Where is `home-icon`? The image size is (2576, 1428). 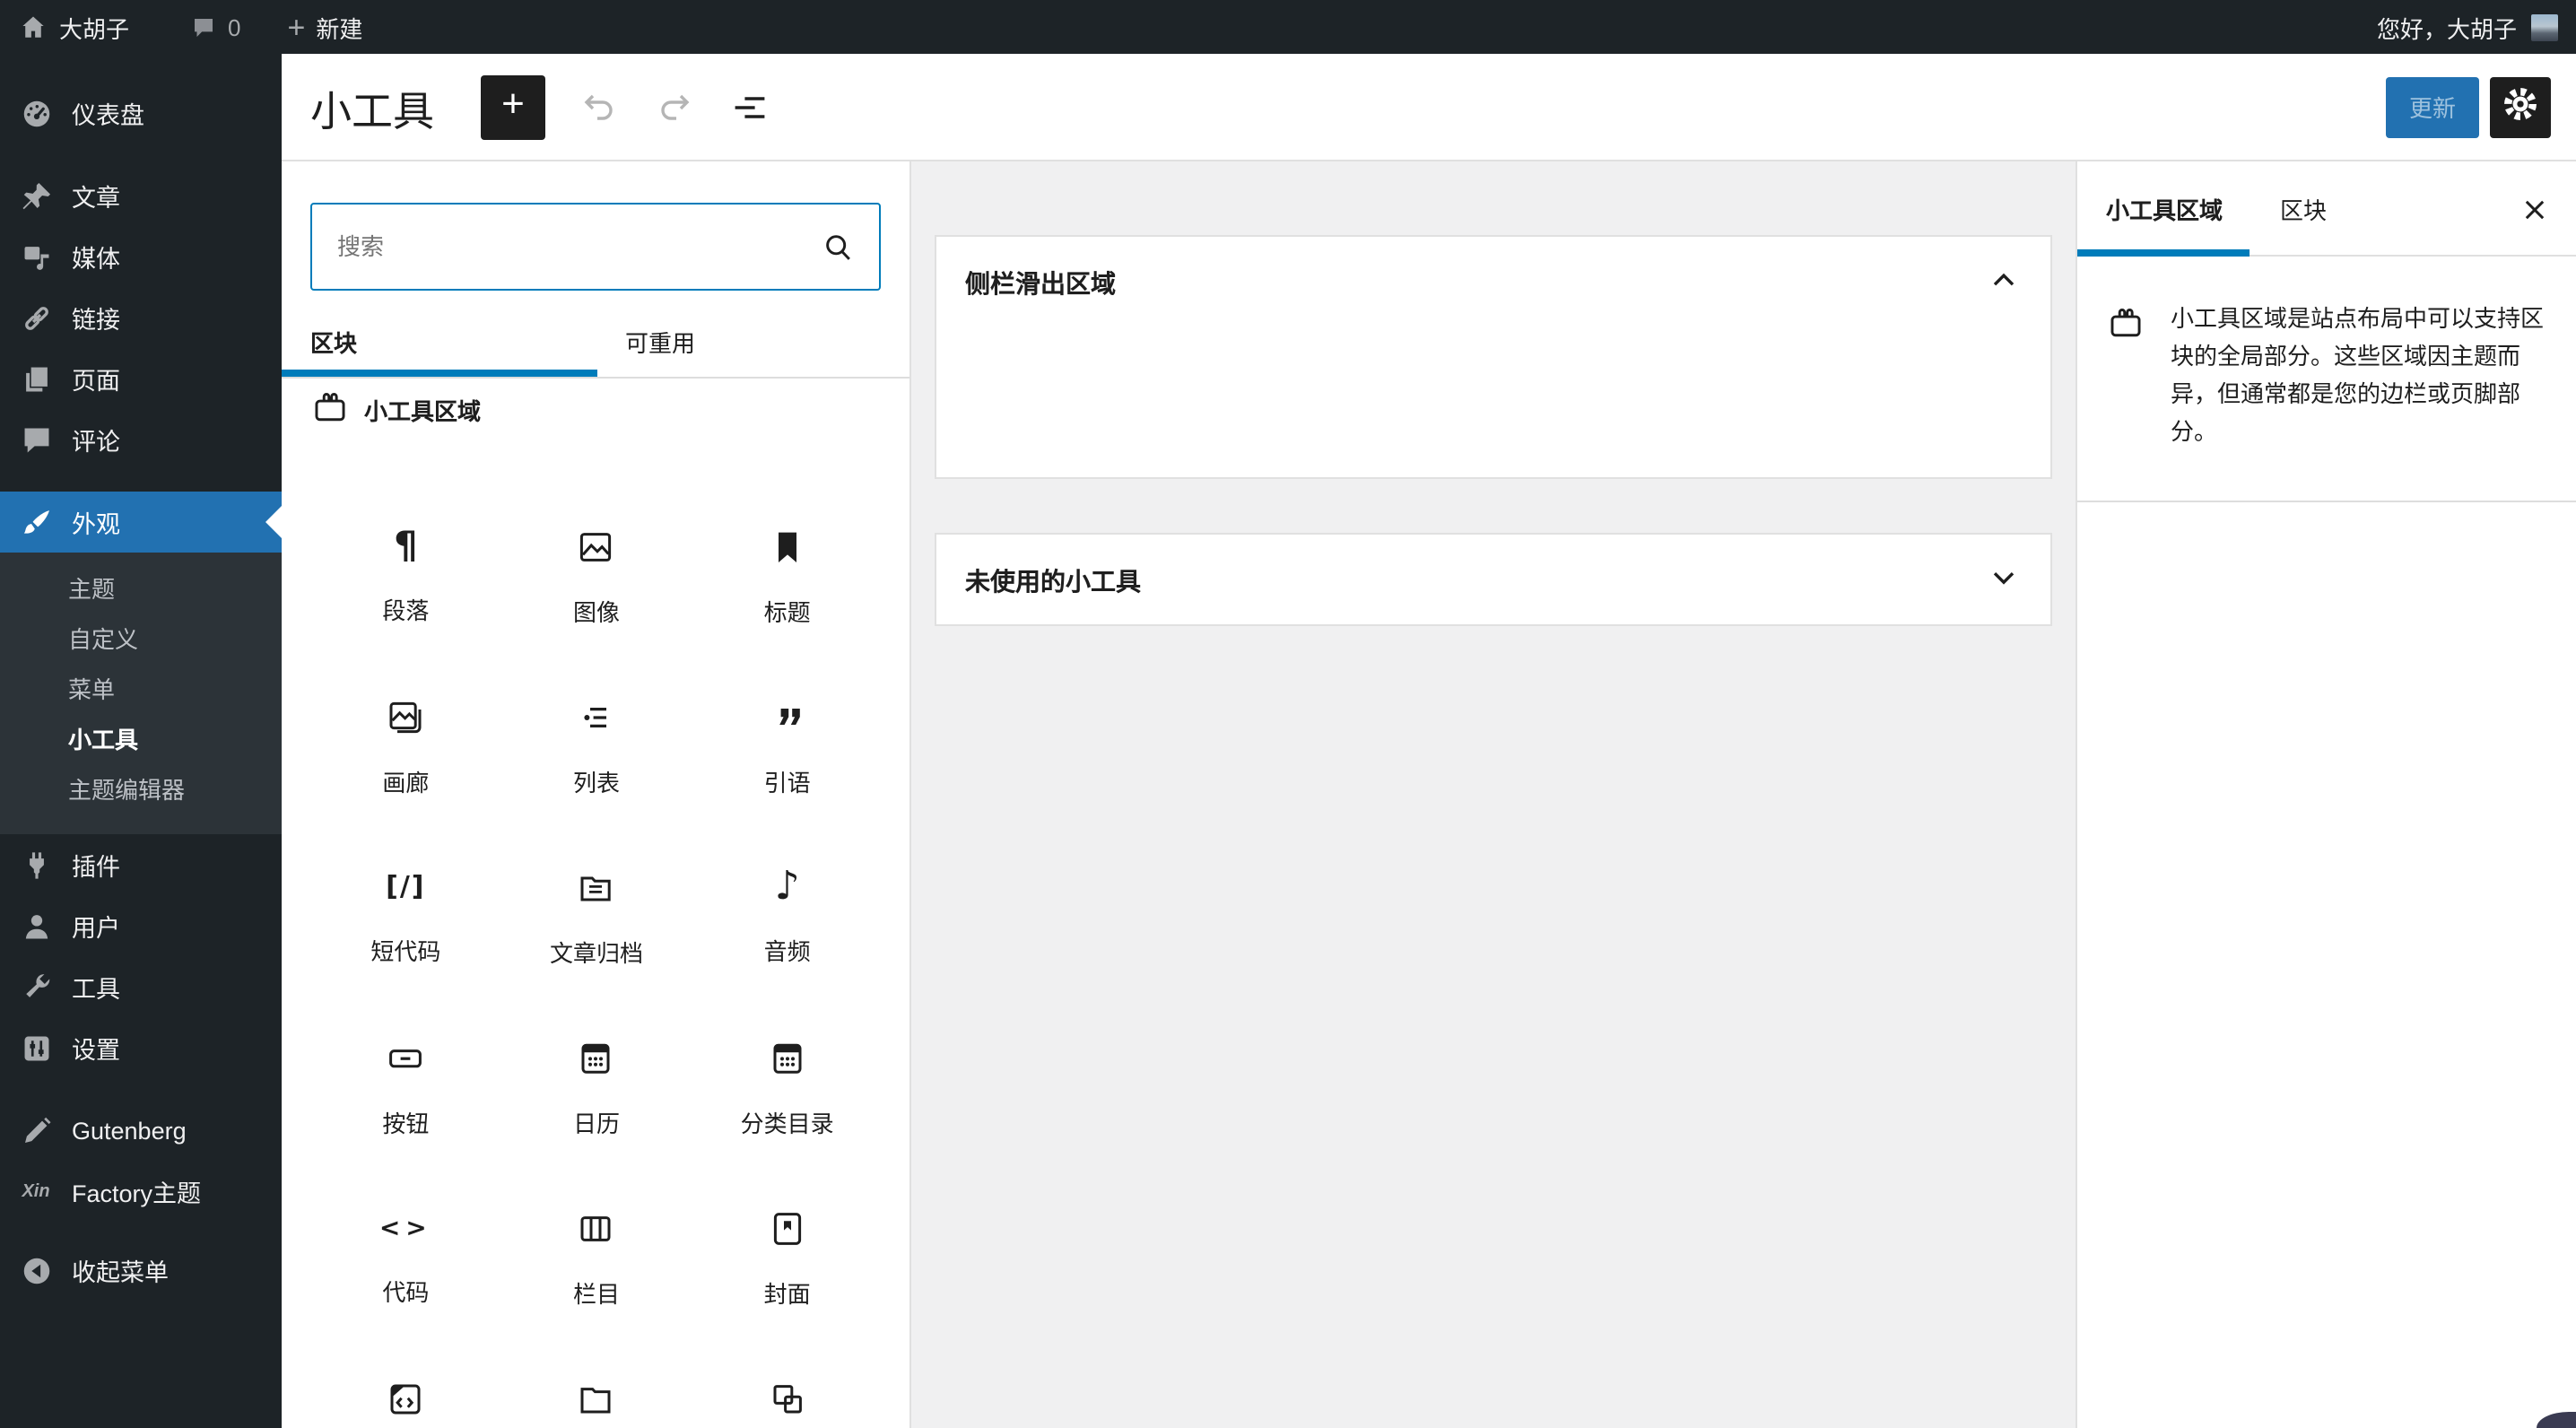 home-icon is located at coordinates (33, 27).